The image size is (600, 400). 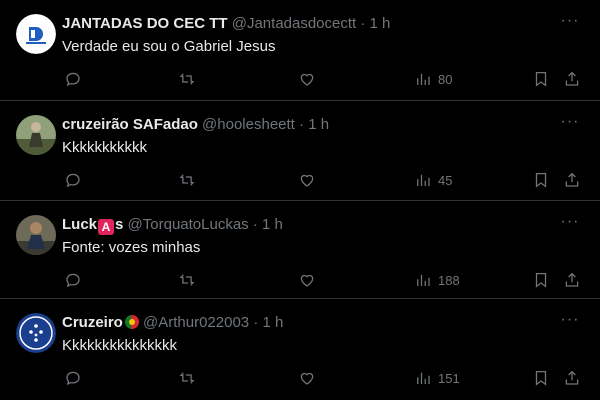 I want to click on tweet-header: Luck As @TorquatoLuckas · 1 h, so click(x=172, y=225).